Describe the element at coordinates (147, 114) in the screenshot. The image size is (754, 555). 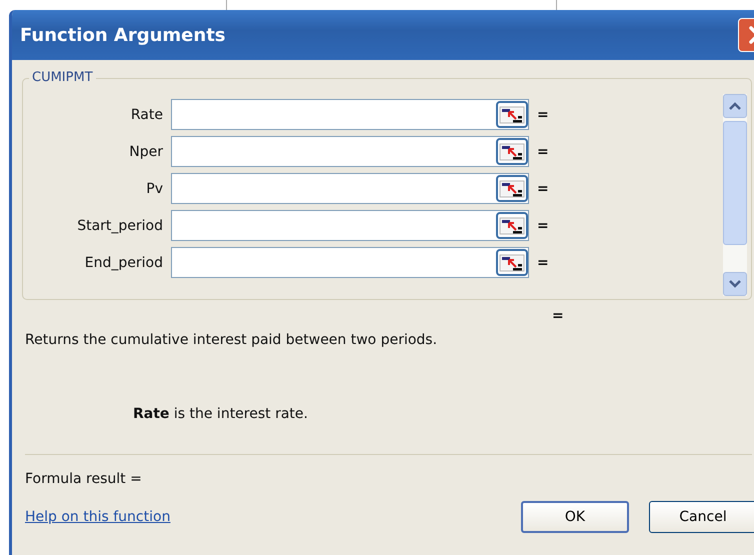
I see `argument-label: Rate` at that location.